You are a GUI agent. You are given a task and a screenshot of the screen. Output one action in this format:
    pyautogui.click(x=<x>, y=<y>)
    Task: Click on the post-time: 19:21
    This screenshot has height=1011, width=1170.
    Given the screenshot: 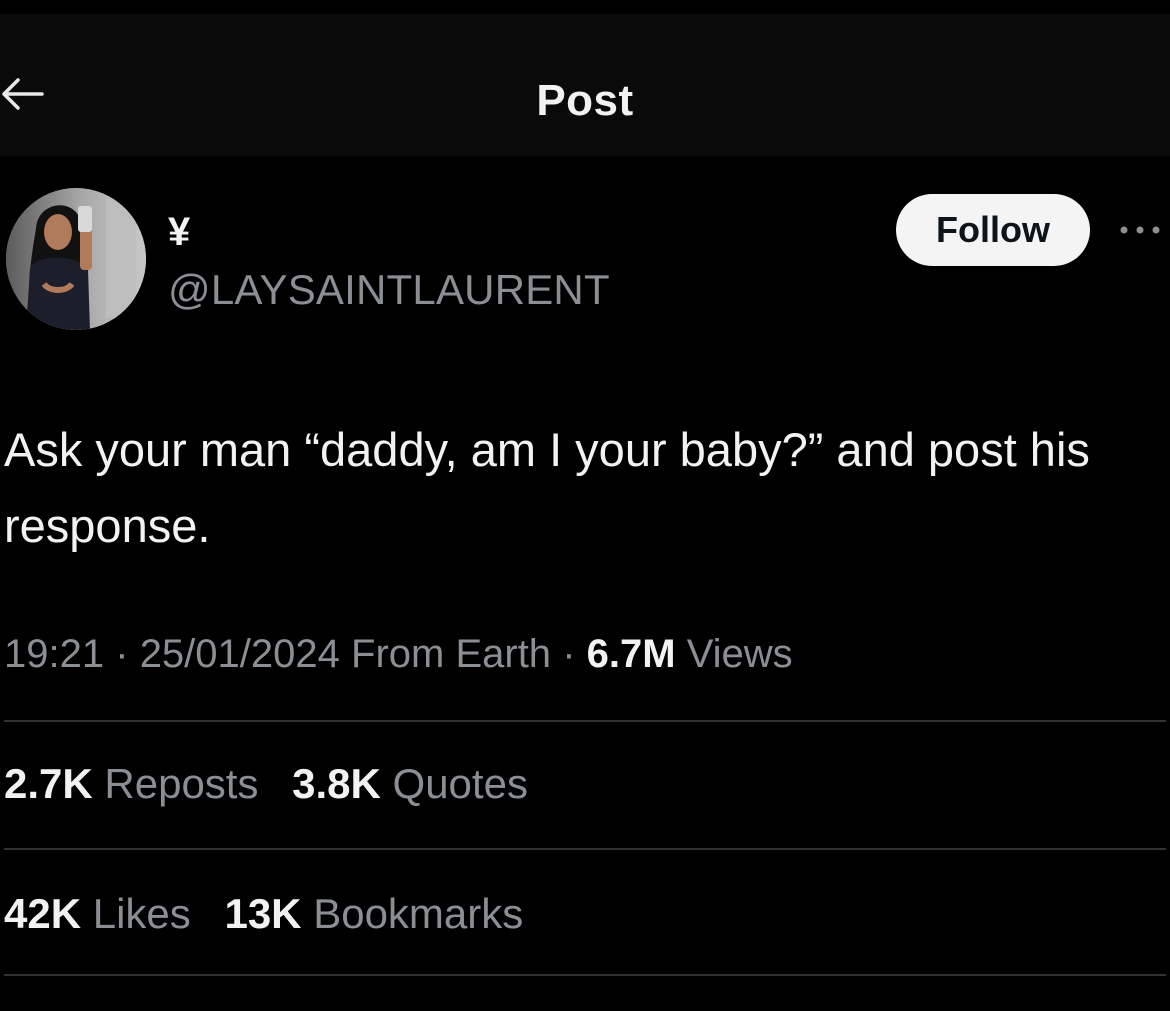 What is the action you would take?
    pyautogui.click(x=54, y=654)
    